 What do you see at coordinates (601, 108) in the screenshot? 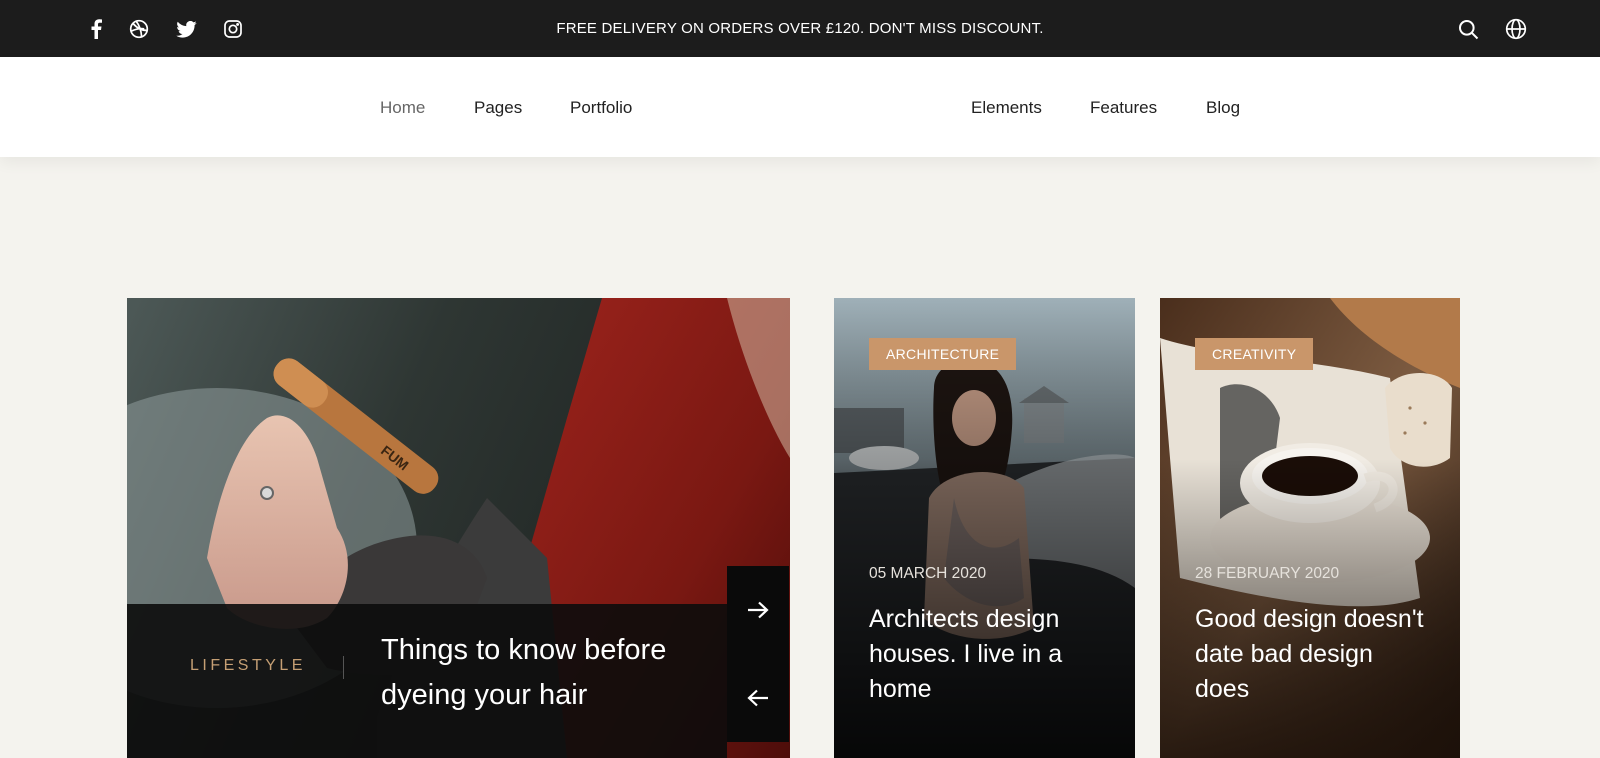
I see `nav-portfolio: Portfolio` at bounding box center [601, 108].